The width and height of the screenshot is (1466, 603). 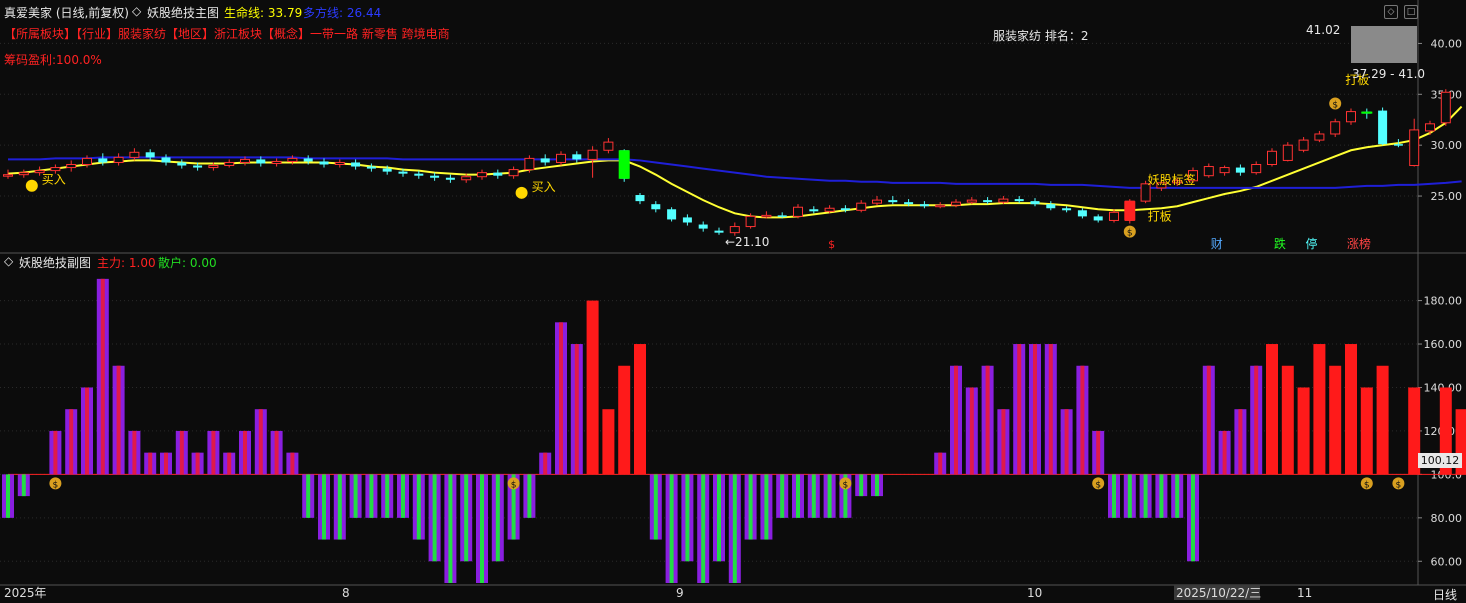 What do you see at coordinates (1041, 36) in the screenshot?
I see `sector-ranking: 服装家纺 排名：2` at bounding box center [1041, 36].